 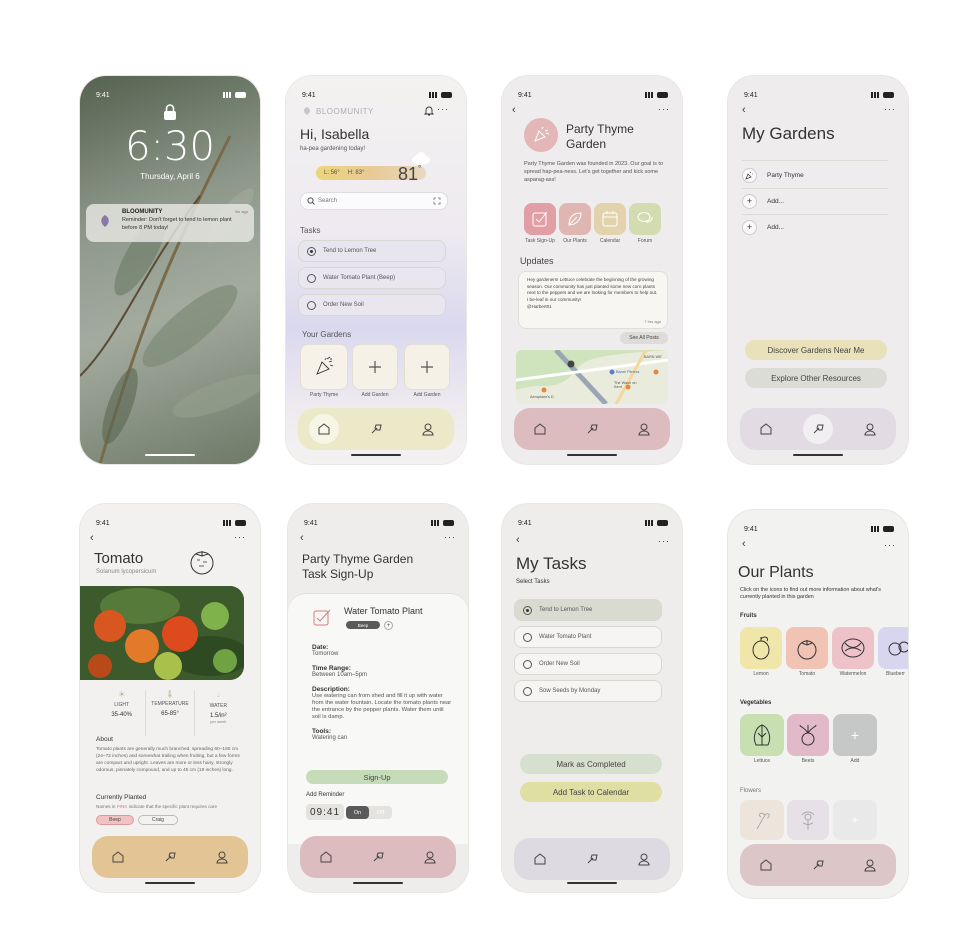 What do you see at coordinates (855, 761) in the screenshot?
I see `plant-label: Add` at bounding box center [855, 761].